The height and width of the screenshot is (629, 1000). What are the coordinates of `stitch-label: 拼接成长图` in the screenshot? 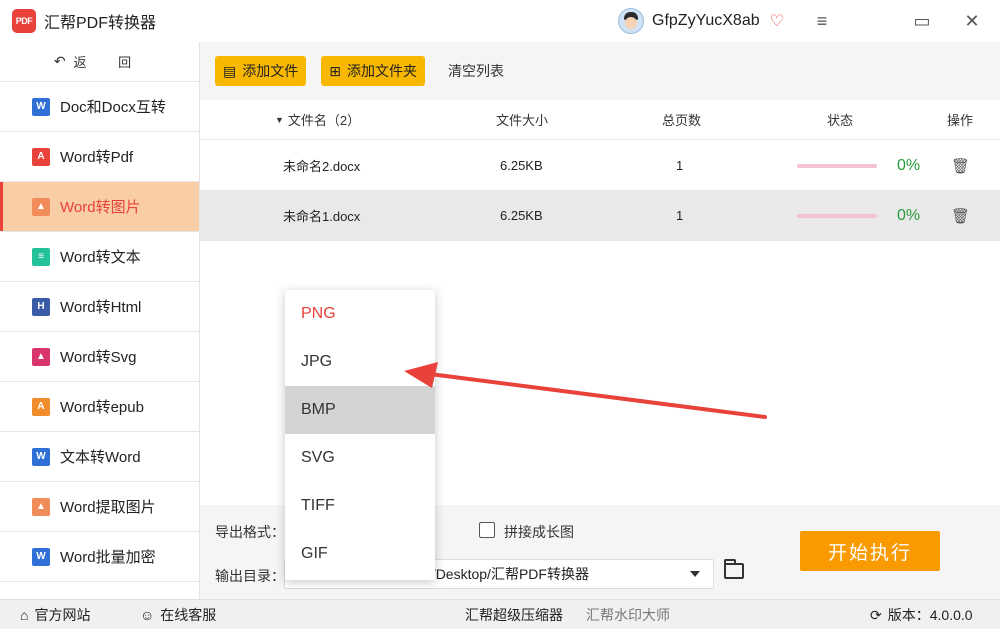 It's located at (539, 532).